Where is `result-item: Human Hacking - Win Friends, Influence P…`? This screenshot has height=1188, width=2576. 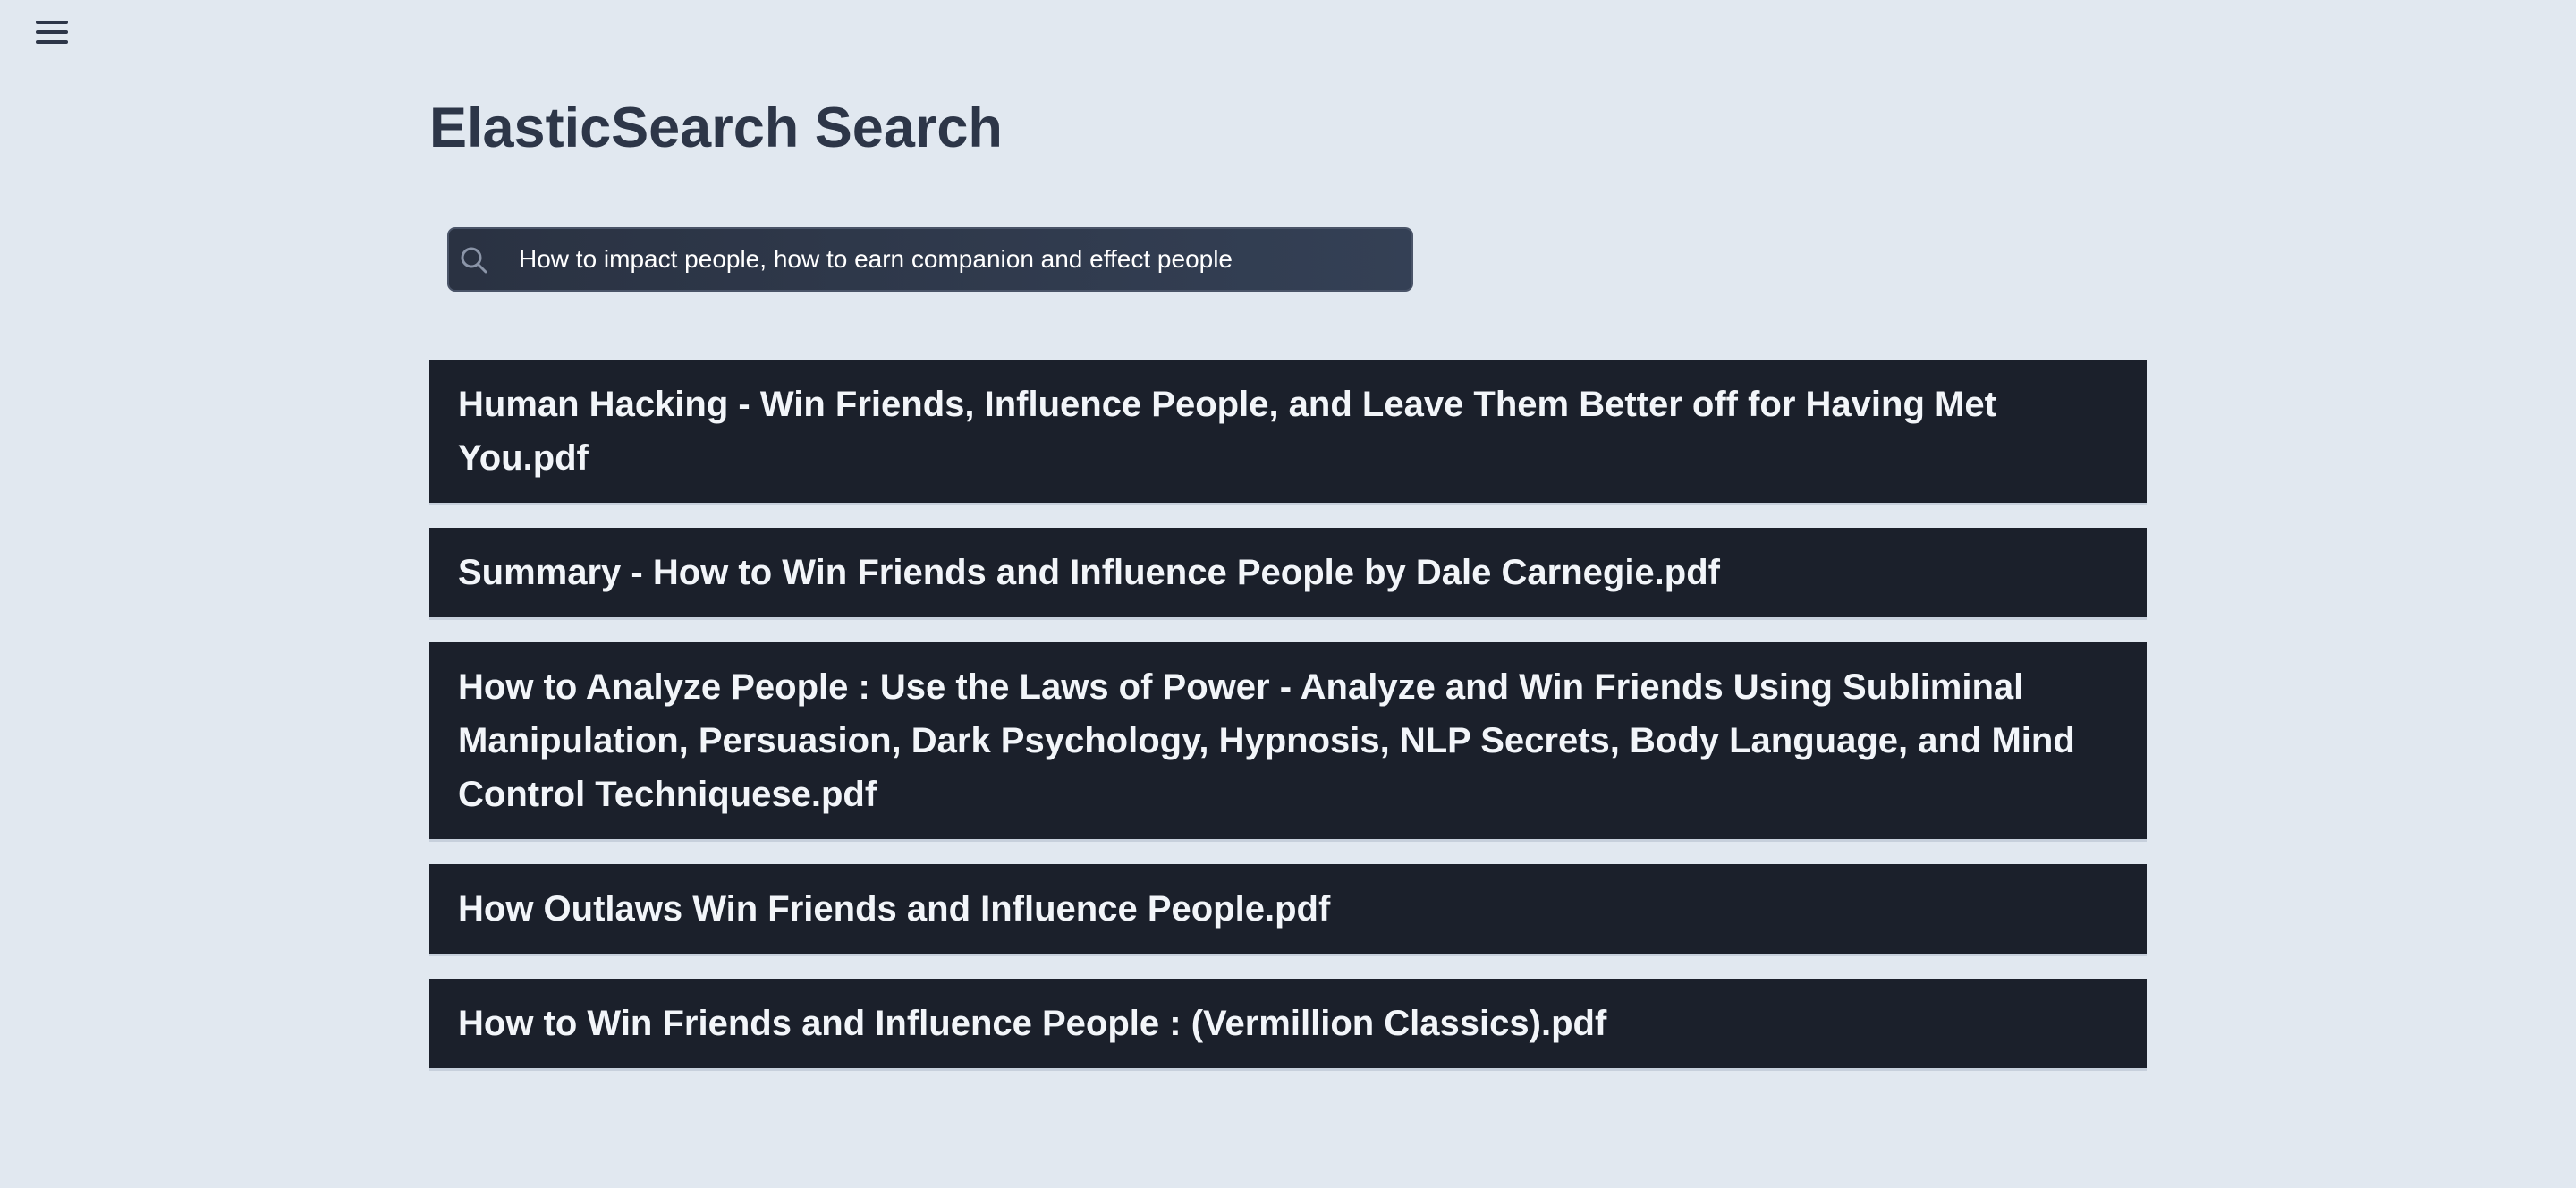 result-item: Human Hacking - Win Friends, Influence P… is located at coordinates (1288, 431).